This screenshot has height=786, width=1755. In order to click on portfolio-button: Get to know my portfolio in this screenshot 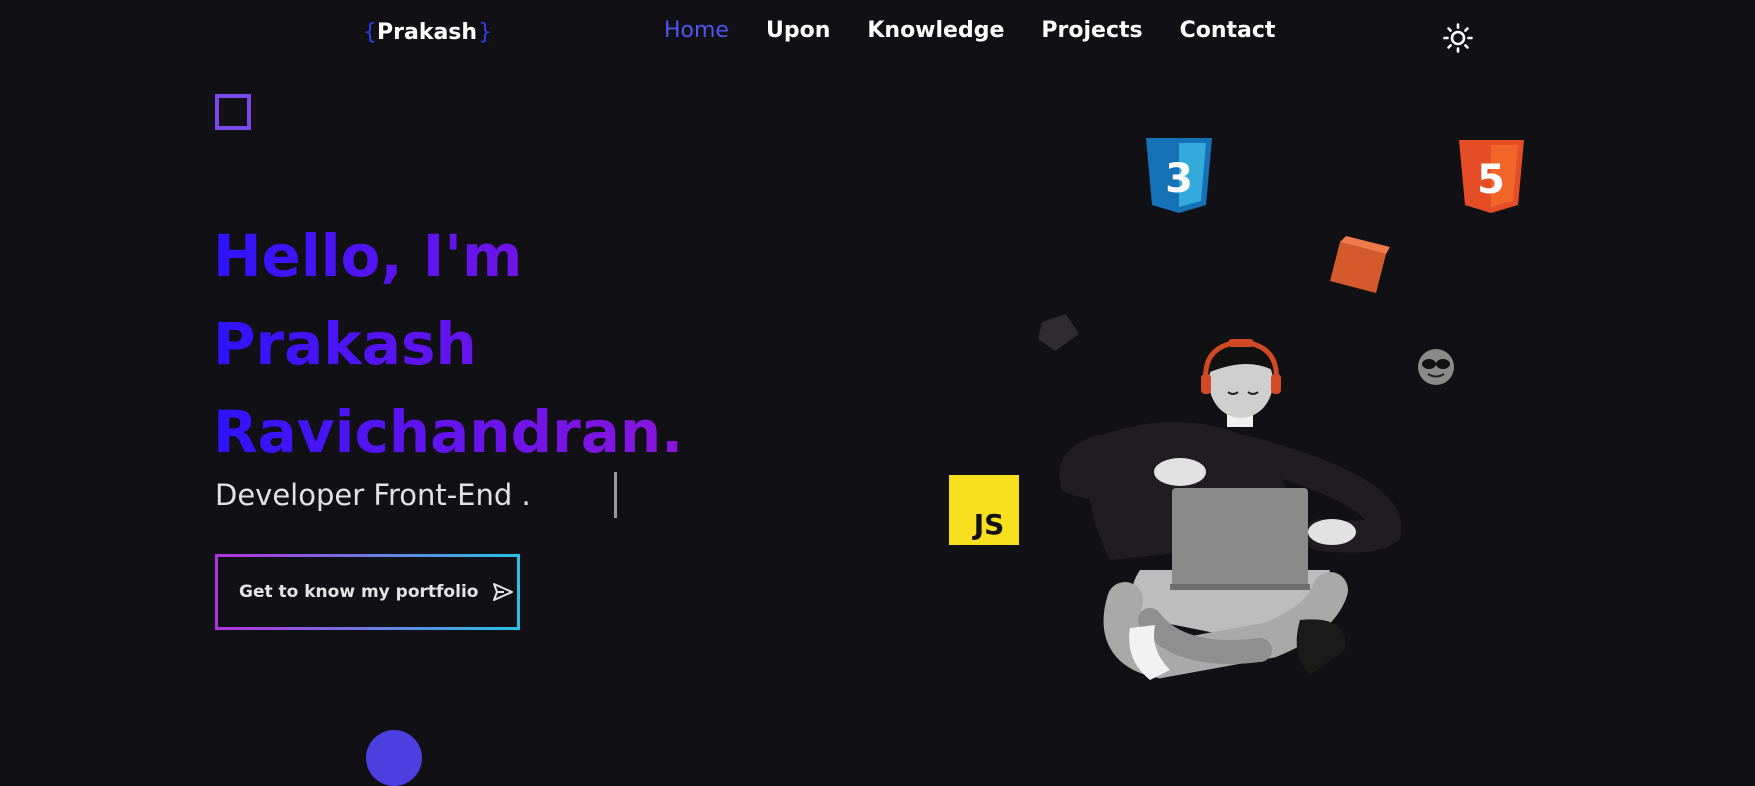, I will do `click(367, 592)`.